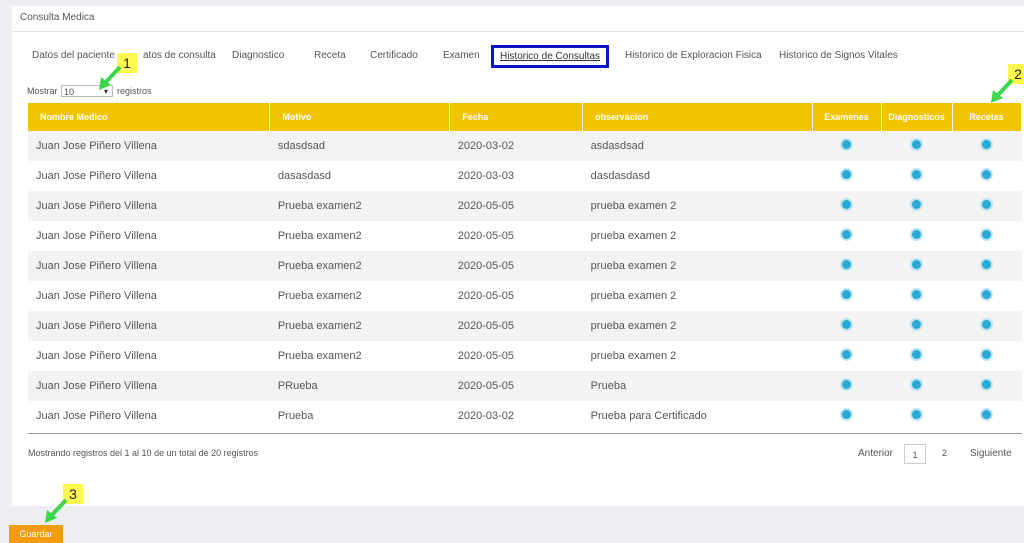  I want to click on save-button: Guardar, so click(36, 534).